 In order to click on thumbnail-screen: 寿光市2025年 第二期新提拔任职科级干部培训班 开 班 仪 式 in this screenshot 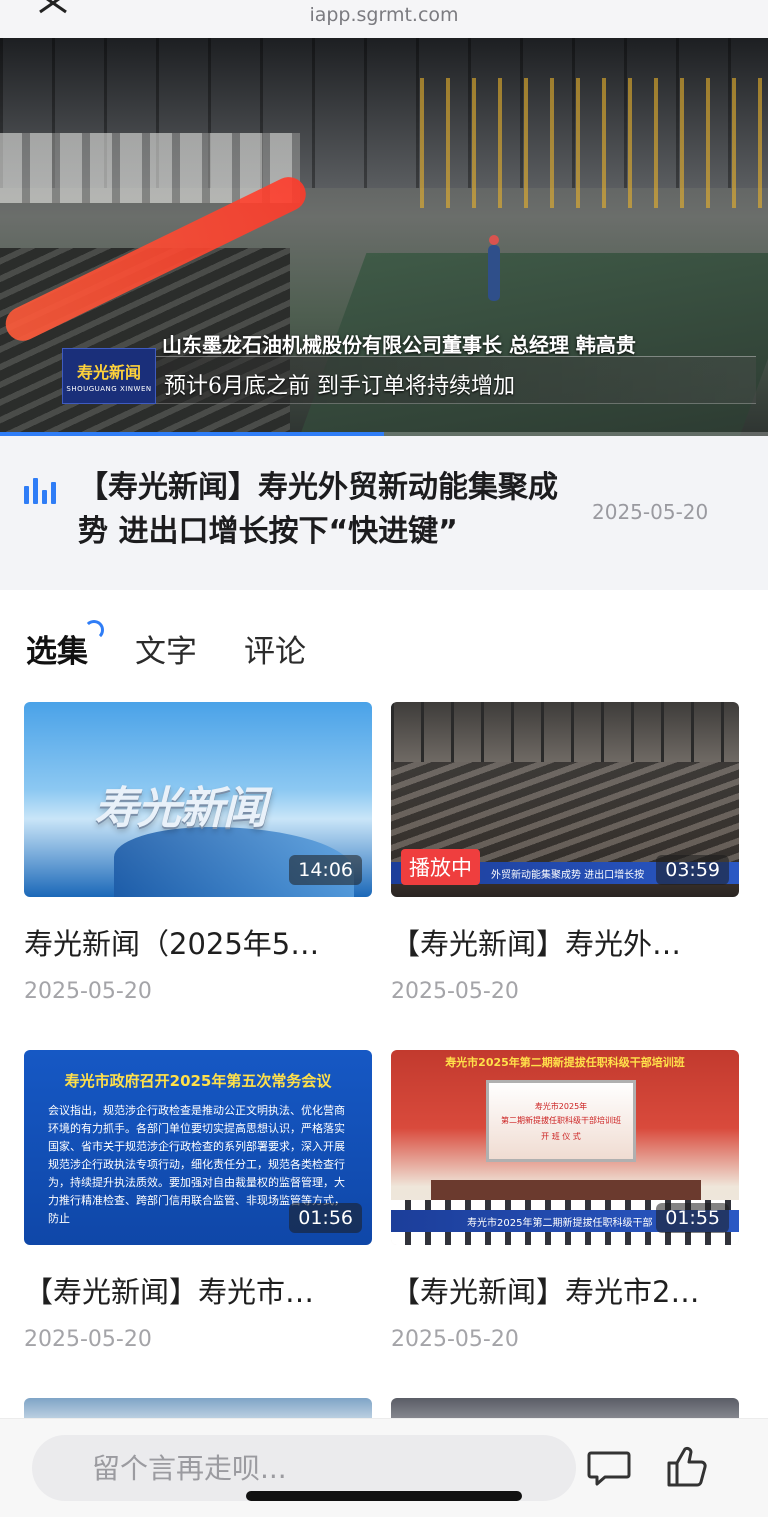, I will do `click(561, 1121)`.